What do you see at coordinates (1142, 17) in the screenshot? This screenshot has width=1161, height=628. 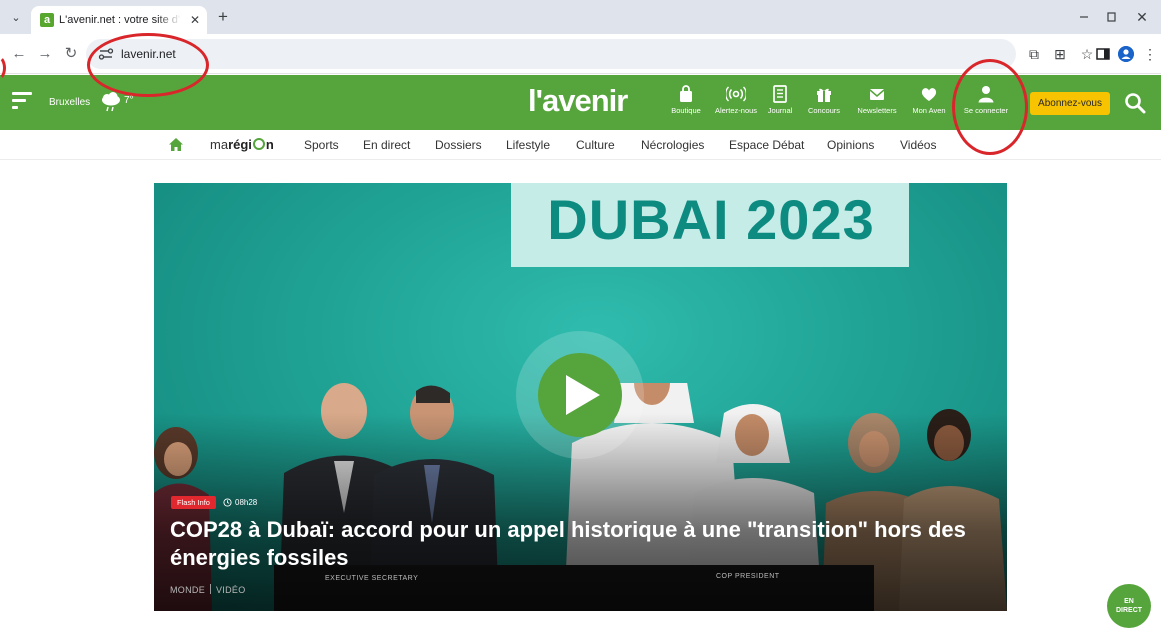 I see `window-close-icon: ✕` at bounding box center [1142, 17].